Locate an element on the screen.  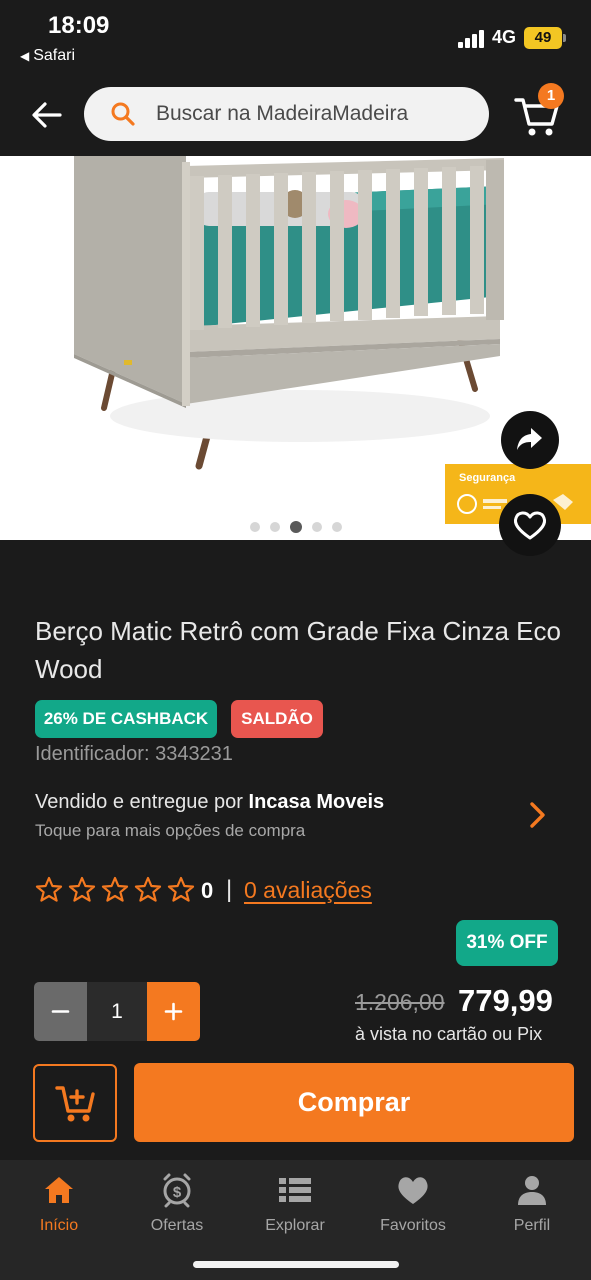
reviews-link: 0 avaliações is located at coordinates (308, 890).